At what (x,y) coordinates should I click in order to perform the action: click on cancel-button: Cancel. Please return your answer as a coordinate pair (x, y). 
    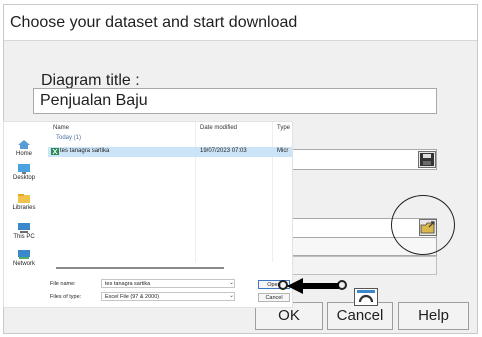
    Looking at the image, I should click on (360, 316).